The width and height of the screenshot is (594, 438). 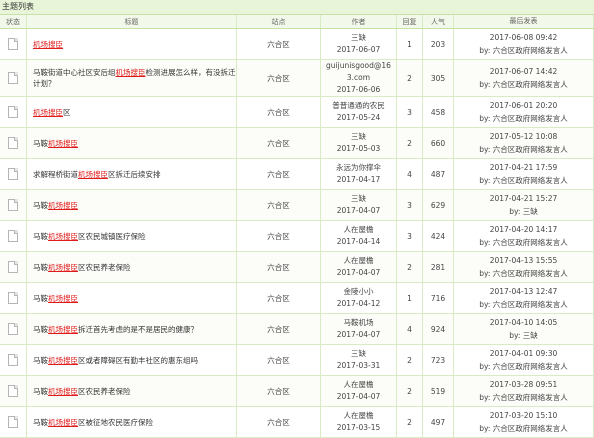 I want to click on author-cell: 人在屋檐 2017-04-07, so click(x=358, y=391).